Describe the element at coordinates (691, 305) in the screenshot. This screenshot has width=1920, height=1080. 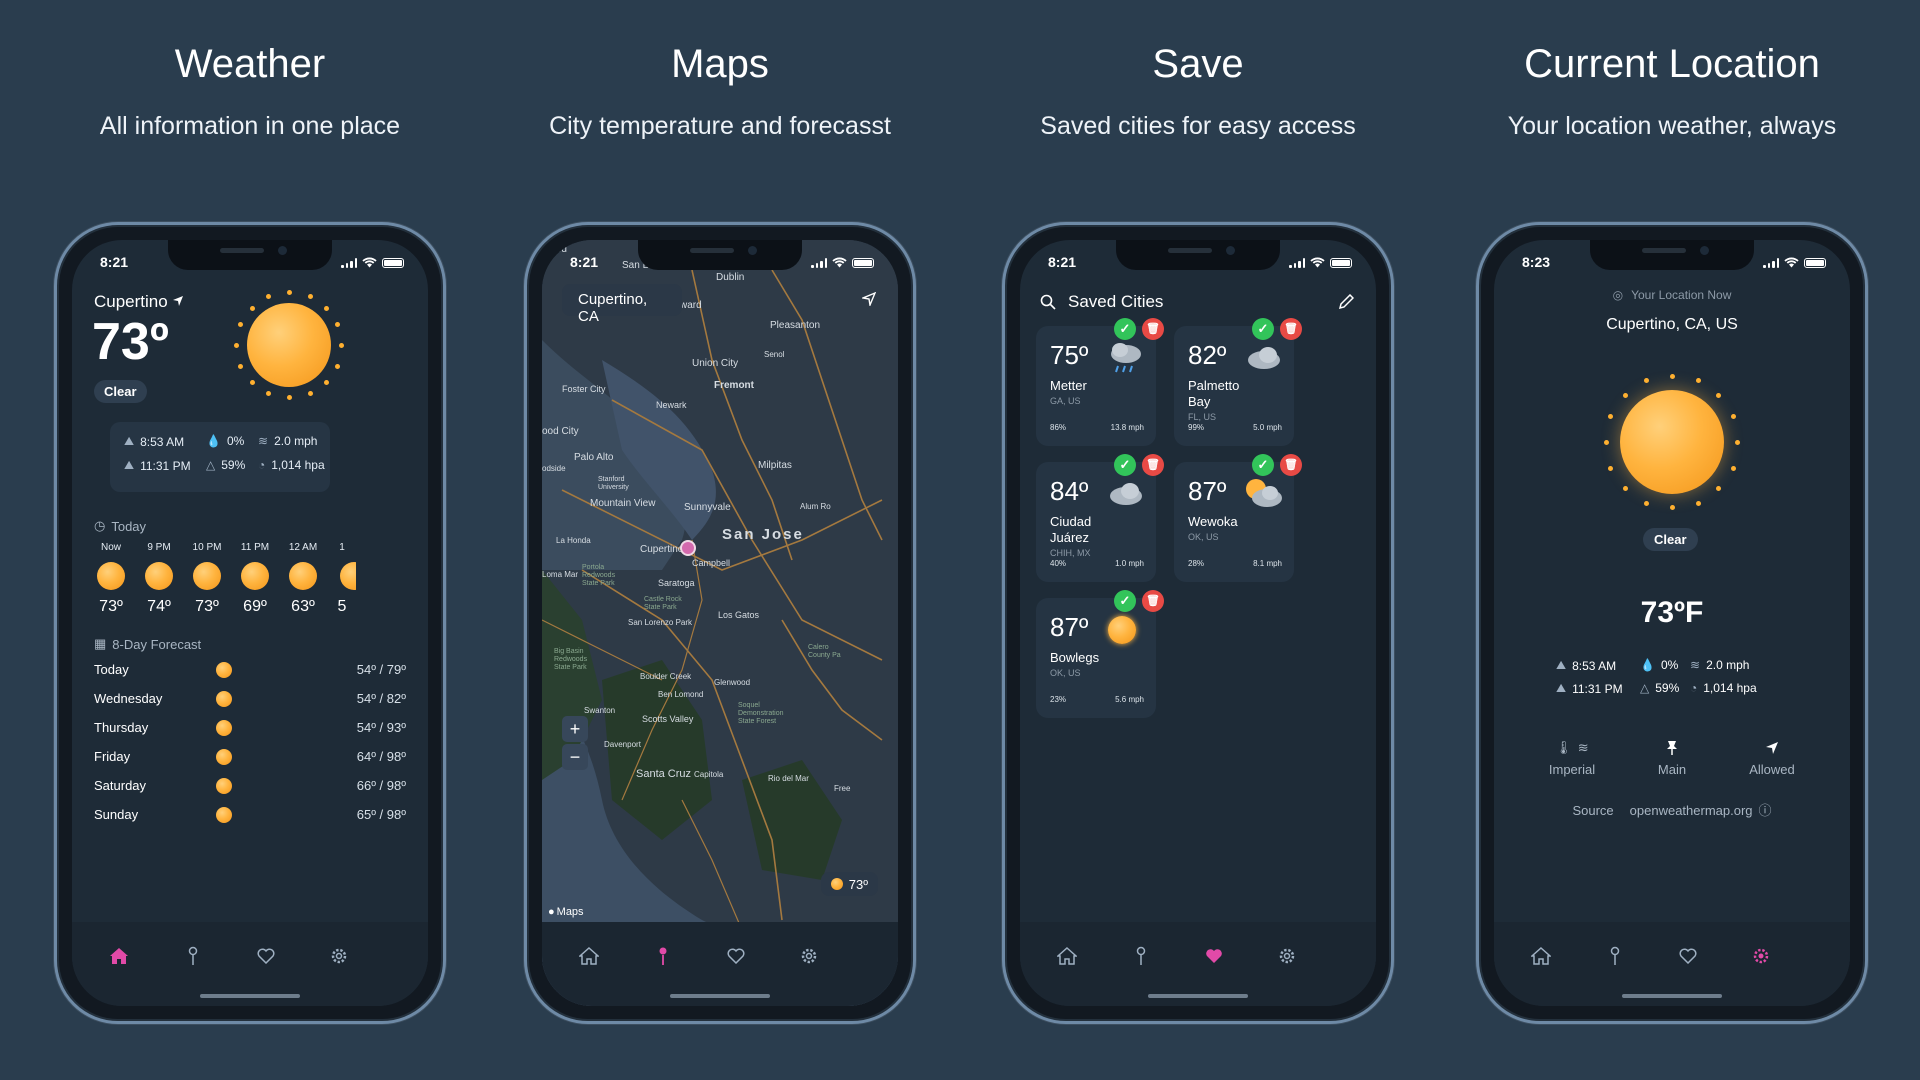
I see `map-label: ward` at that location.